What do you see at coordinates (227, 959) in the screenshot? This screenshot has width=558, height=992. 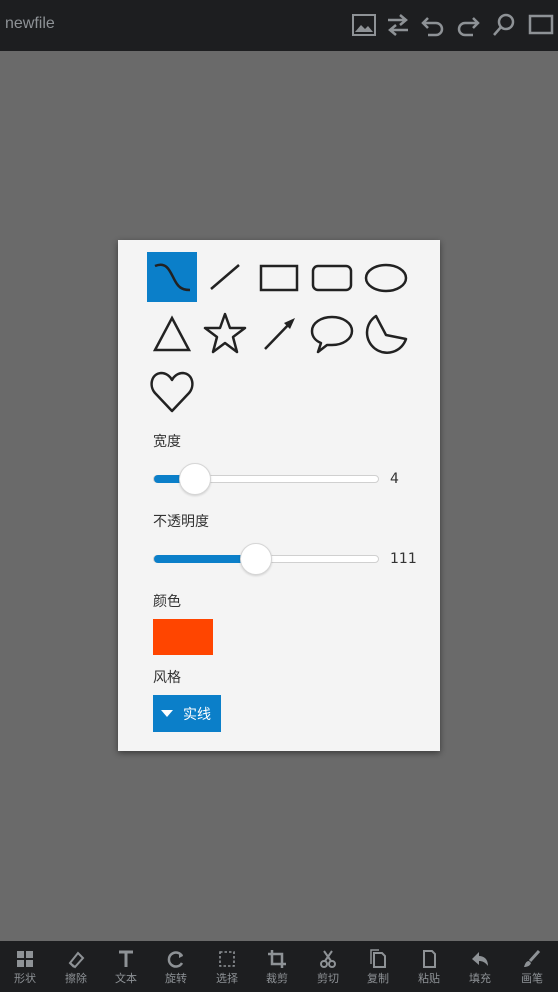 I see `select-icon` at bounding box center [227, 959].